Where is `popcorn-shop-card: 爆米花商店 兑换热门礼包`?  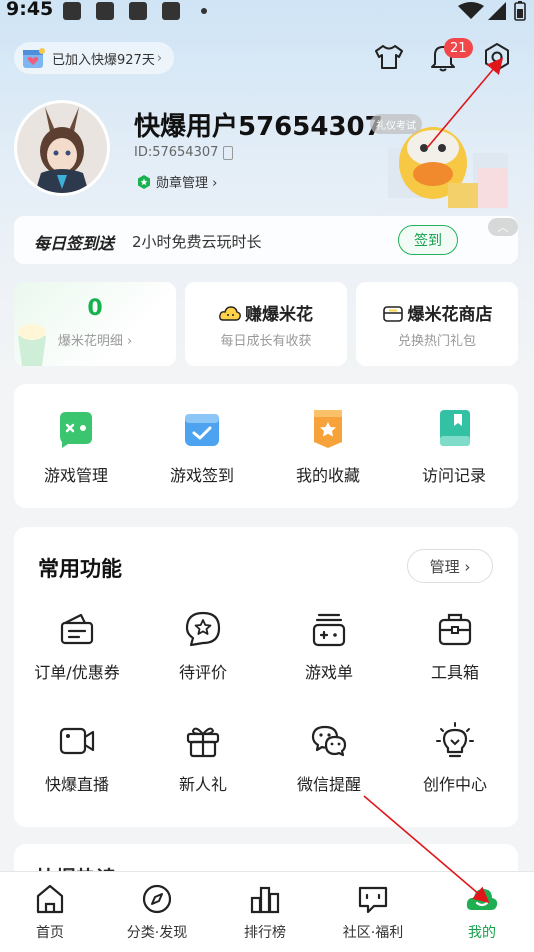 popcorn-shop-card: 爆米花商店 兑换热门礼包 is located at coordinates (437, 324).